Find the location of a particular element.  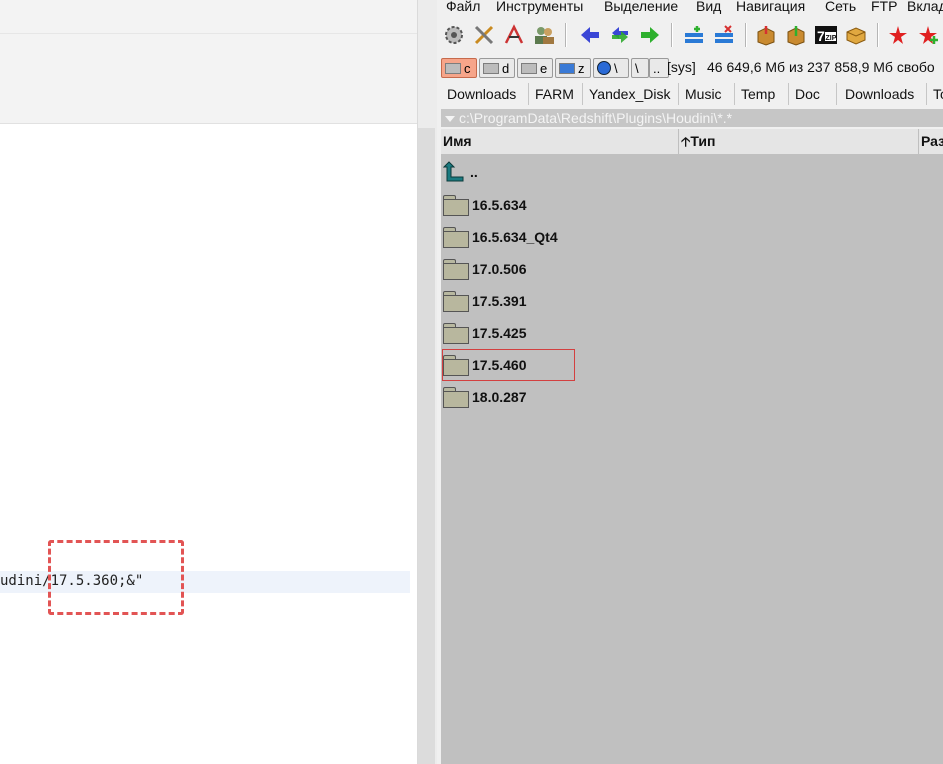

settings-icon is located at coordinates (454, 35).